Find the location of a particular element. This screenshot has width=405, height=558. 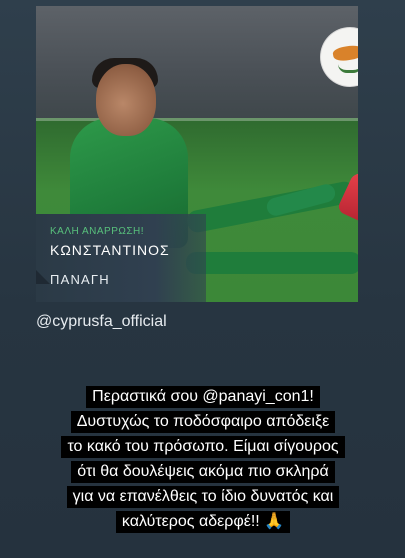

story-text-line: ότι θα δουλέψεις ακόμα πιο σκληρά is located at coordinates (203, 472).